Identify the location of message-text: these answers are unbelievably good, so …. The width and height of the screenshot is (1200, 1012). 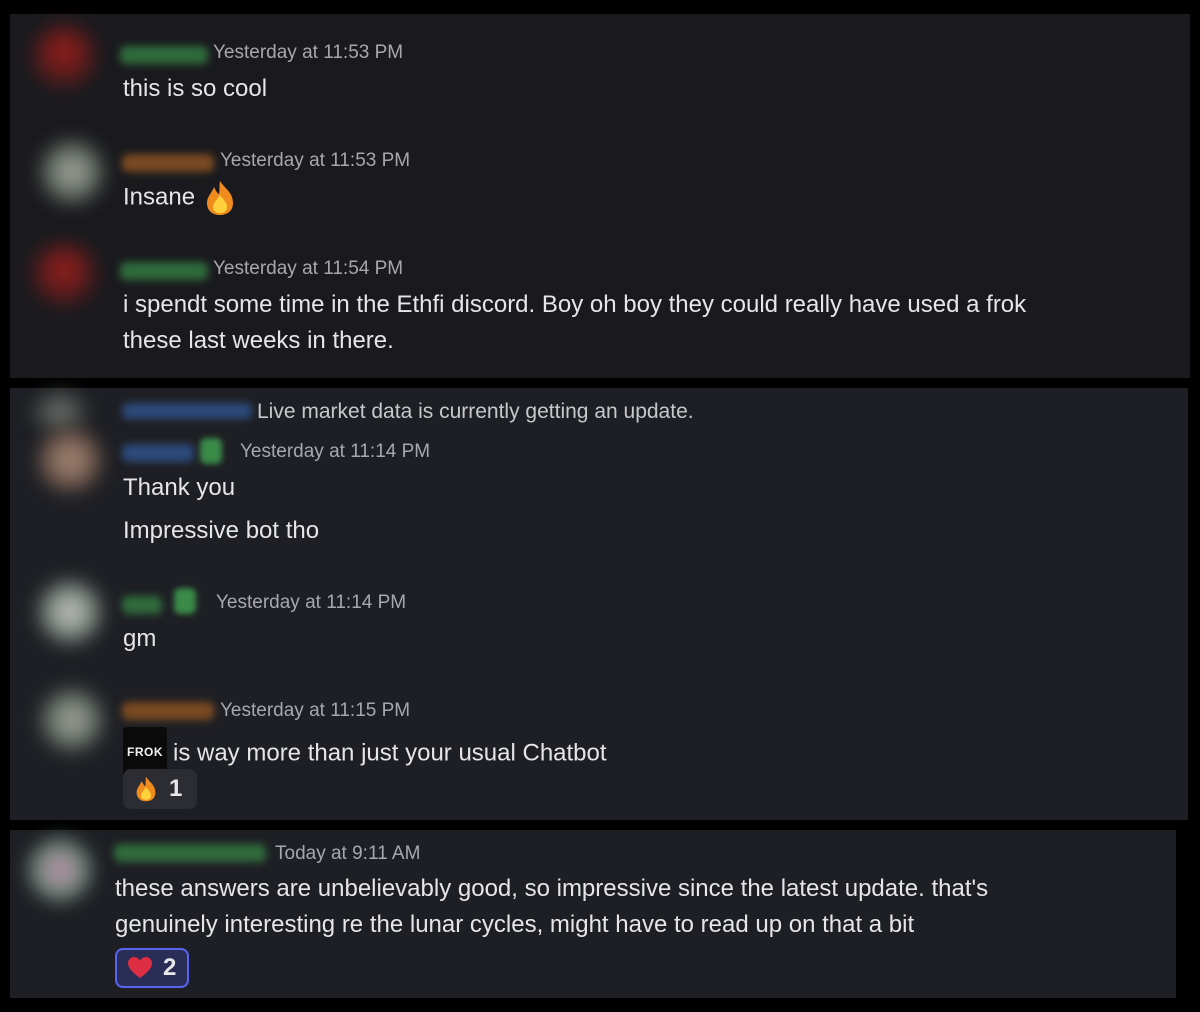
(552, 888).